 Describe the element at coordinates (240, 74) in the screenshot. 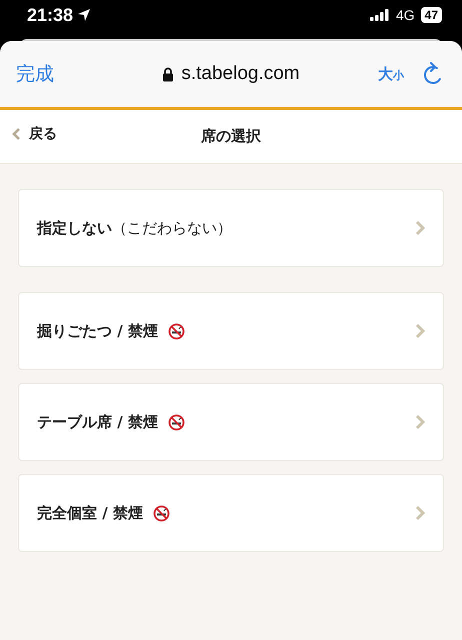

I see `url-text: s.tabelog.com` at that location.